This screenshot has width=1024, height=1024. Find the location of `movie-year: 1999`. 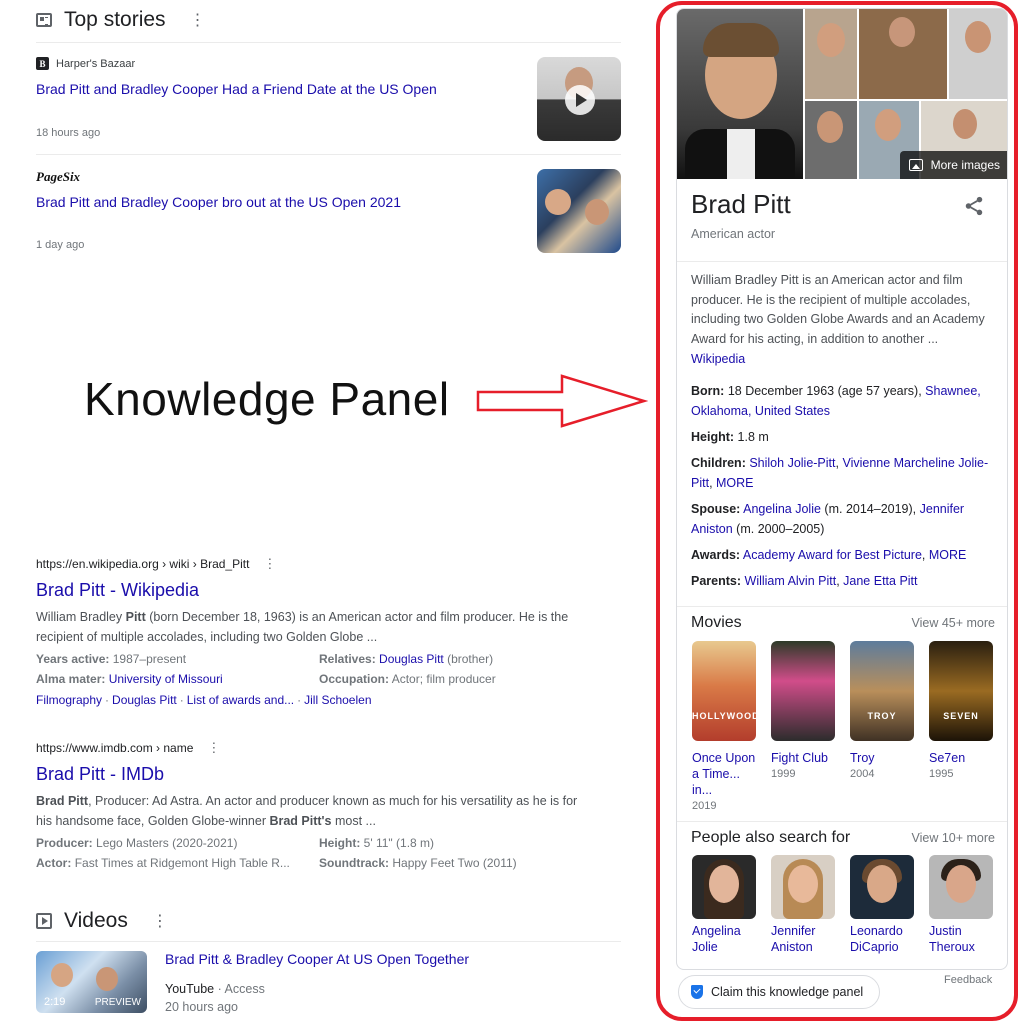

movie-year: 1999 is located at coordinates (783, 774).